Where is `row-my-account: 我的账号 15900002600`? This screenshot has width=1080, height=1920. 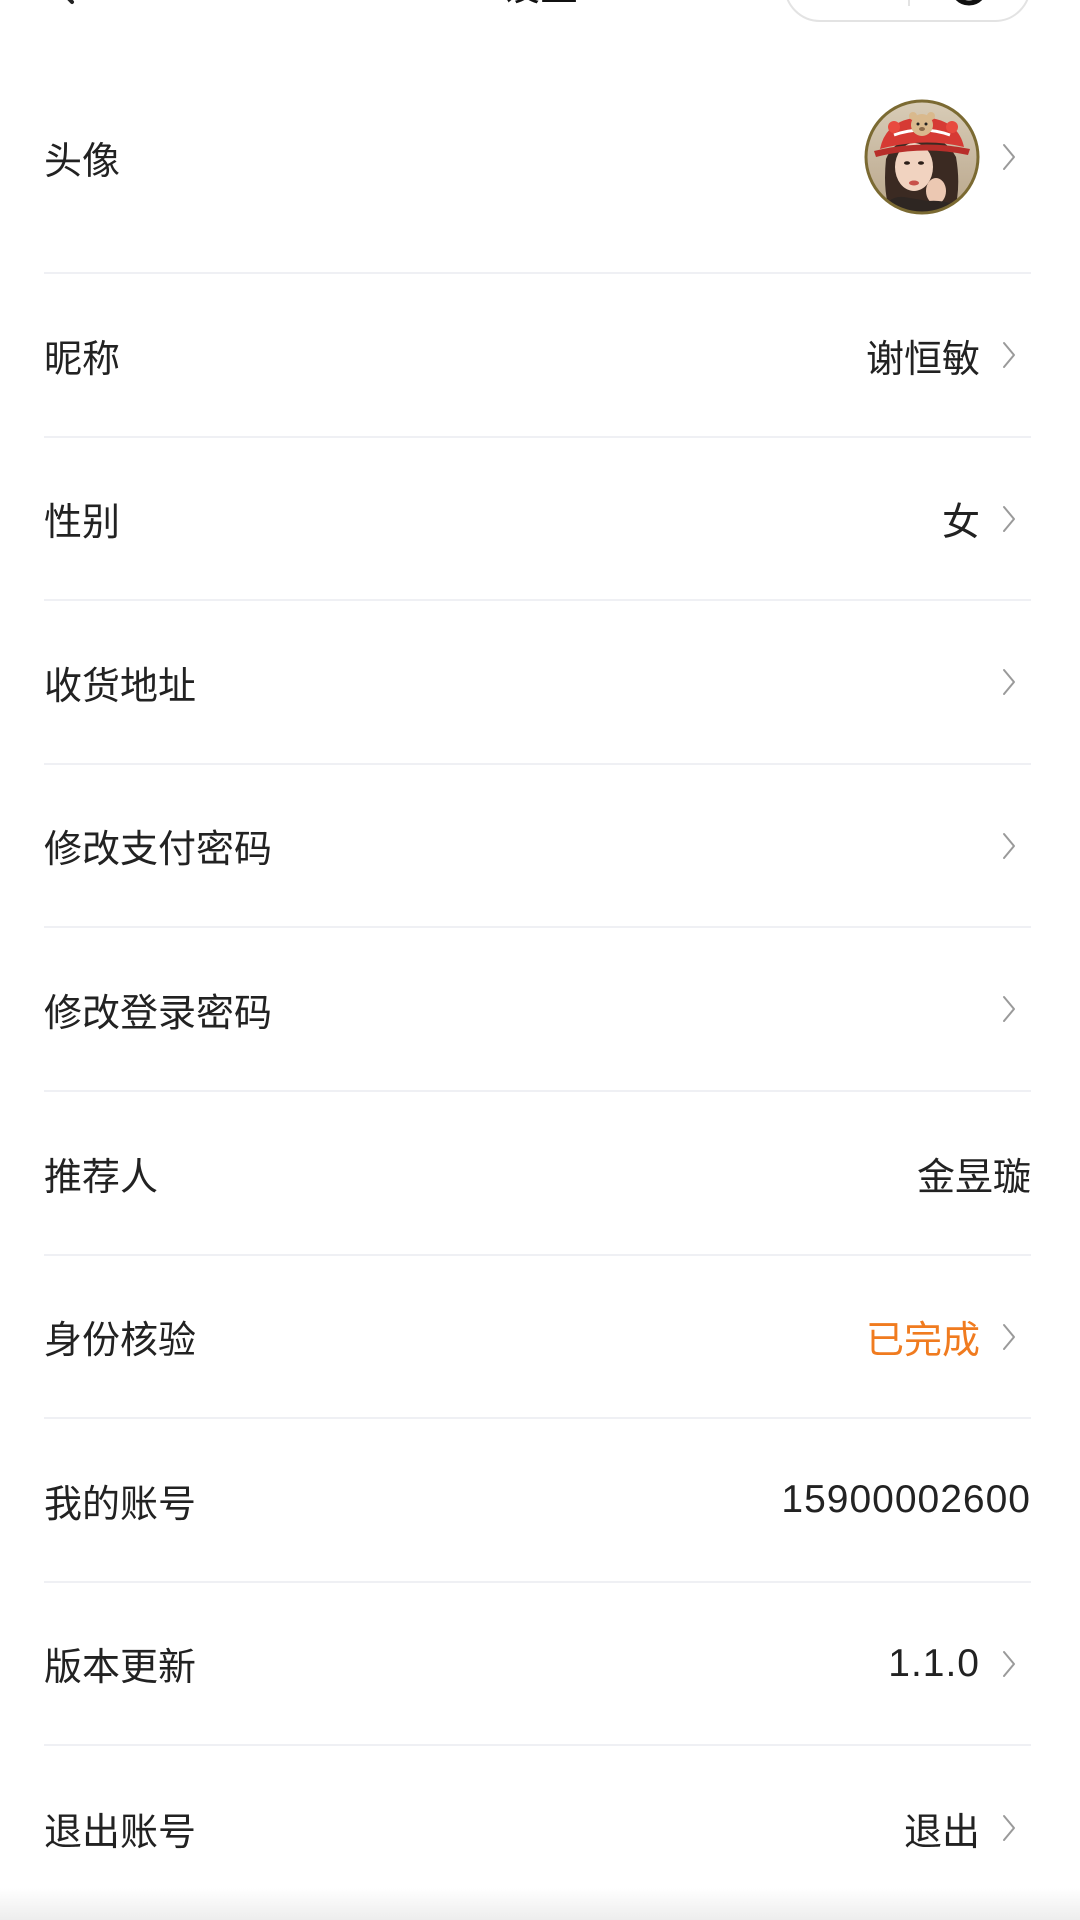
row-my-account: 我的账号 15900002600 is located at coordinates (537, 1501).